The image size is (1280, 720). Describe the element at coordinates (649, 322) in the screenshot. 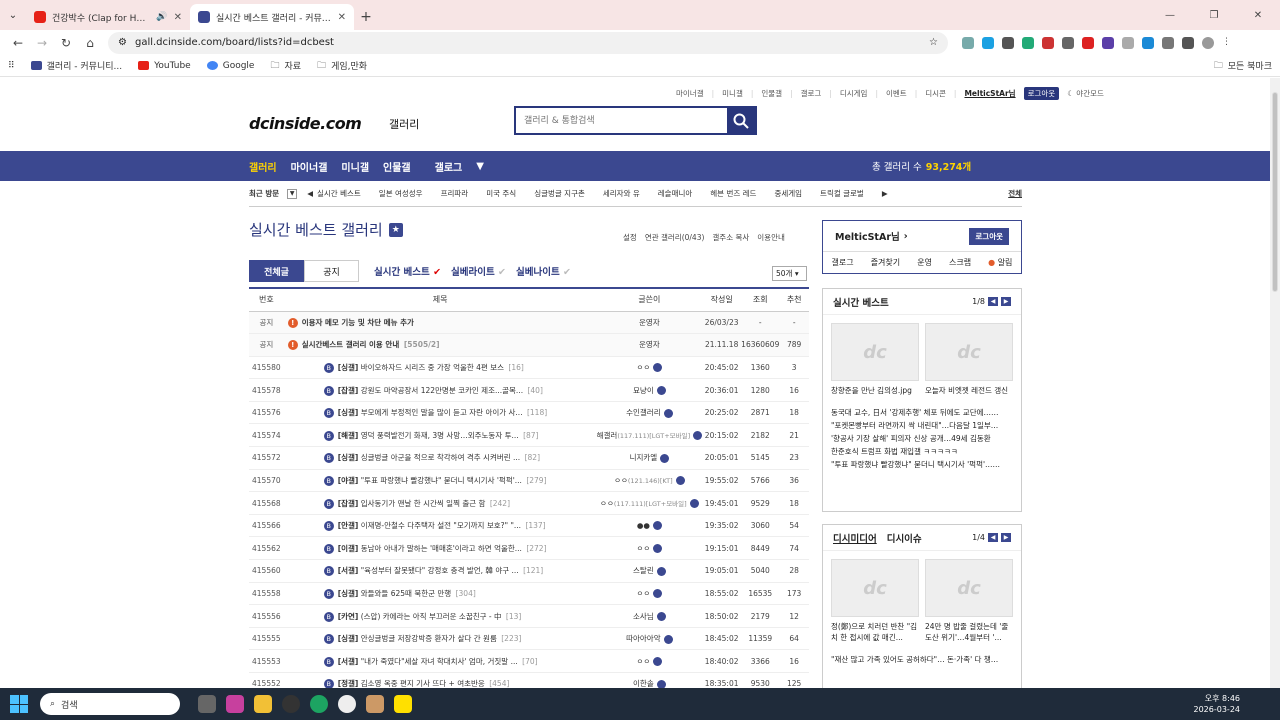

I see `writer-name: 운영자` at that location.